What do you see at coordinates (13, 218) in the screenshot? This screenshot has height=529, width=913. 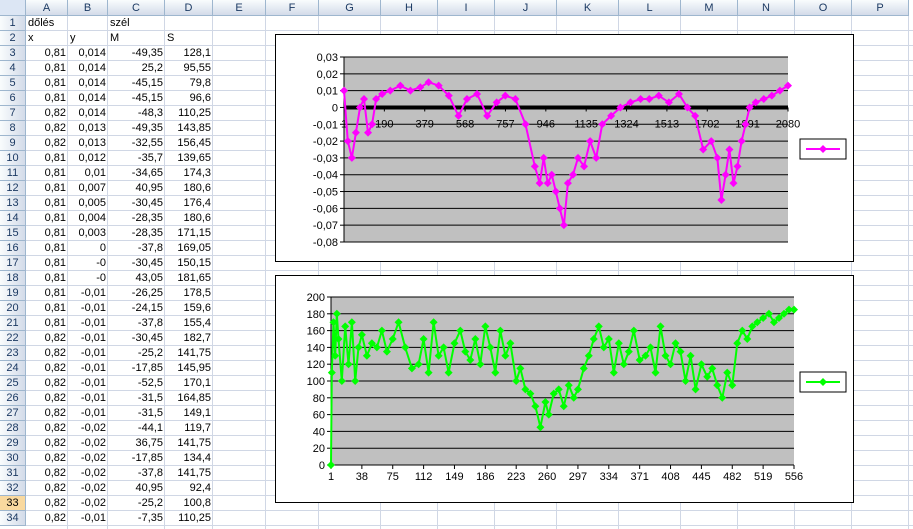 I see `row-header-14: 14` at bounding box center [13, 218].